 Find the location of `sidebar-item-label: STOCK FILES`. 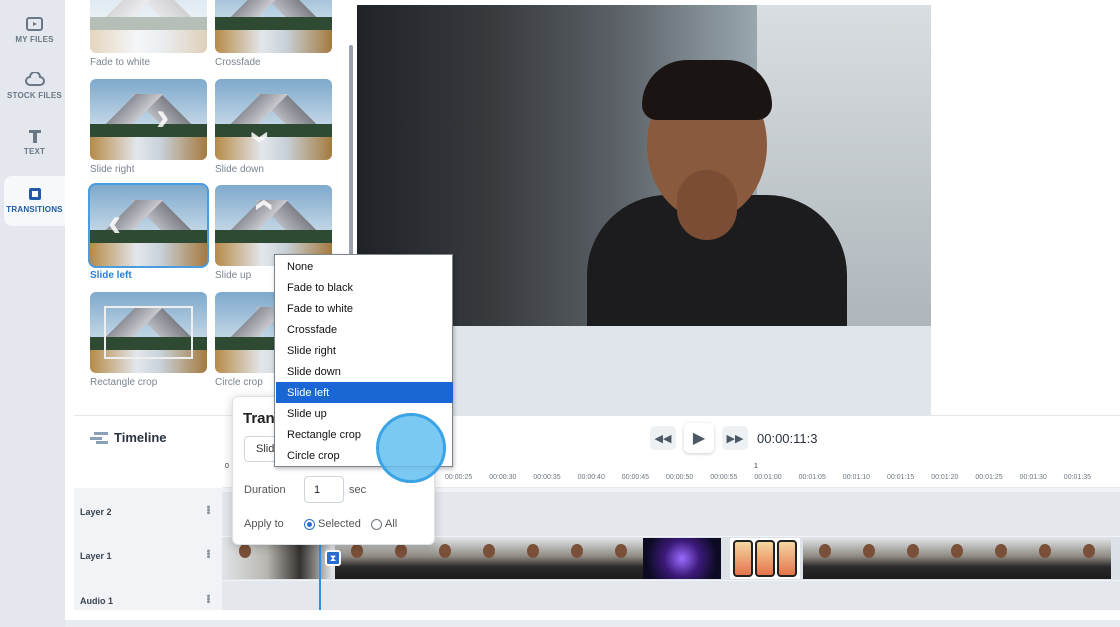

sidebar-item-label: STOCK FILES is located at coordinates (34, 95).